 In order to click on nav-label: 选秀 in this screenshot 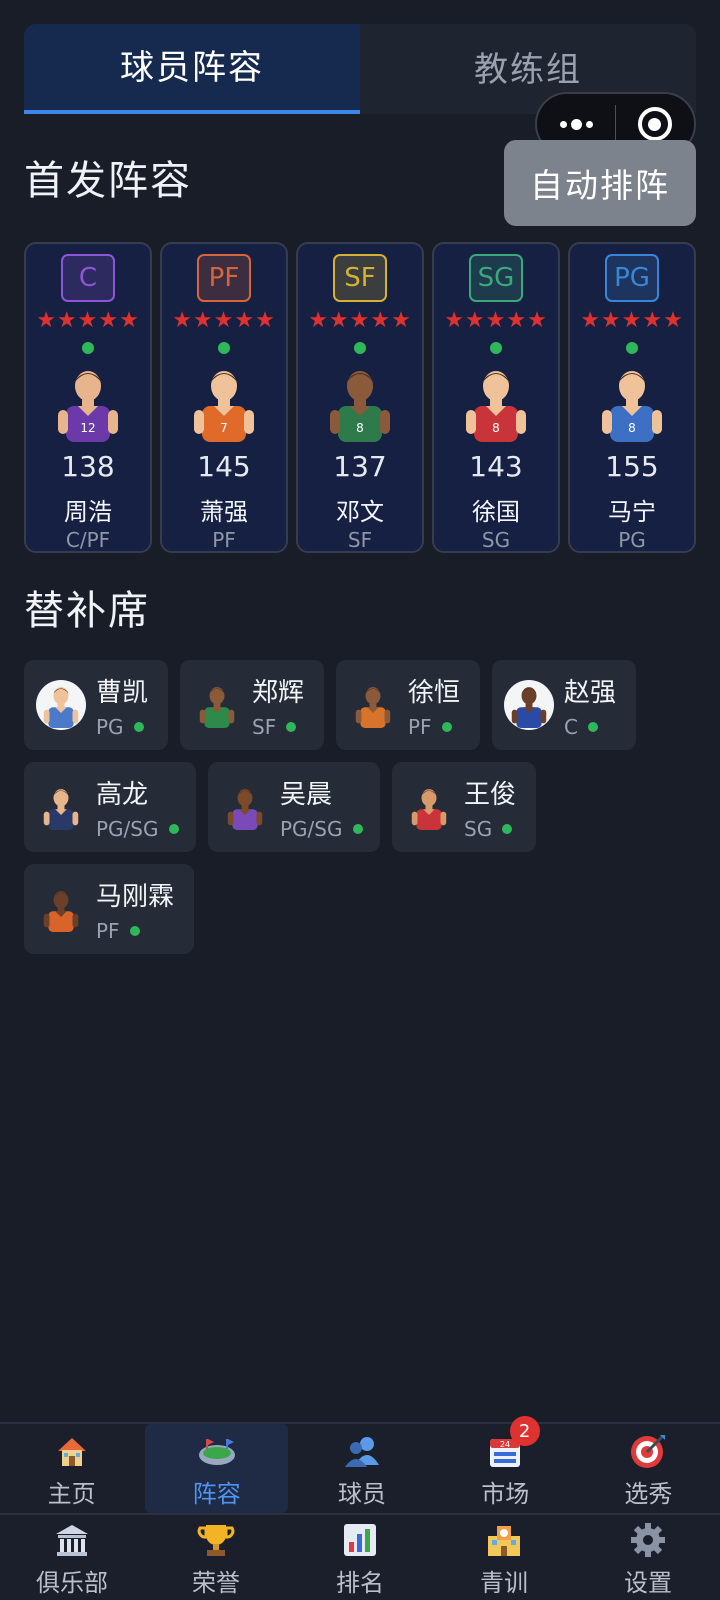, I will do `click(648, 1494)`.